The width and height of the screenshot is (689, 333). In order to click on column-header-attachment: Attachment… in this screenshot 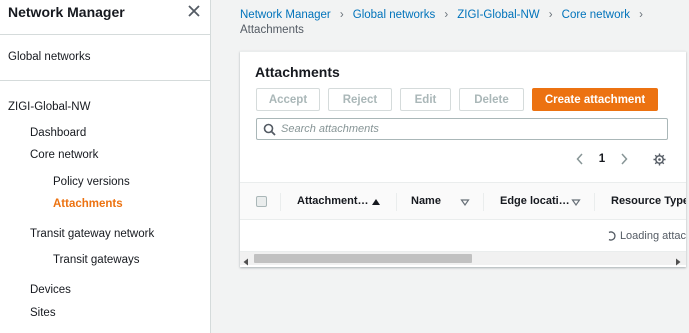, I will do `click(333, 201)`.